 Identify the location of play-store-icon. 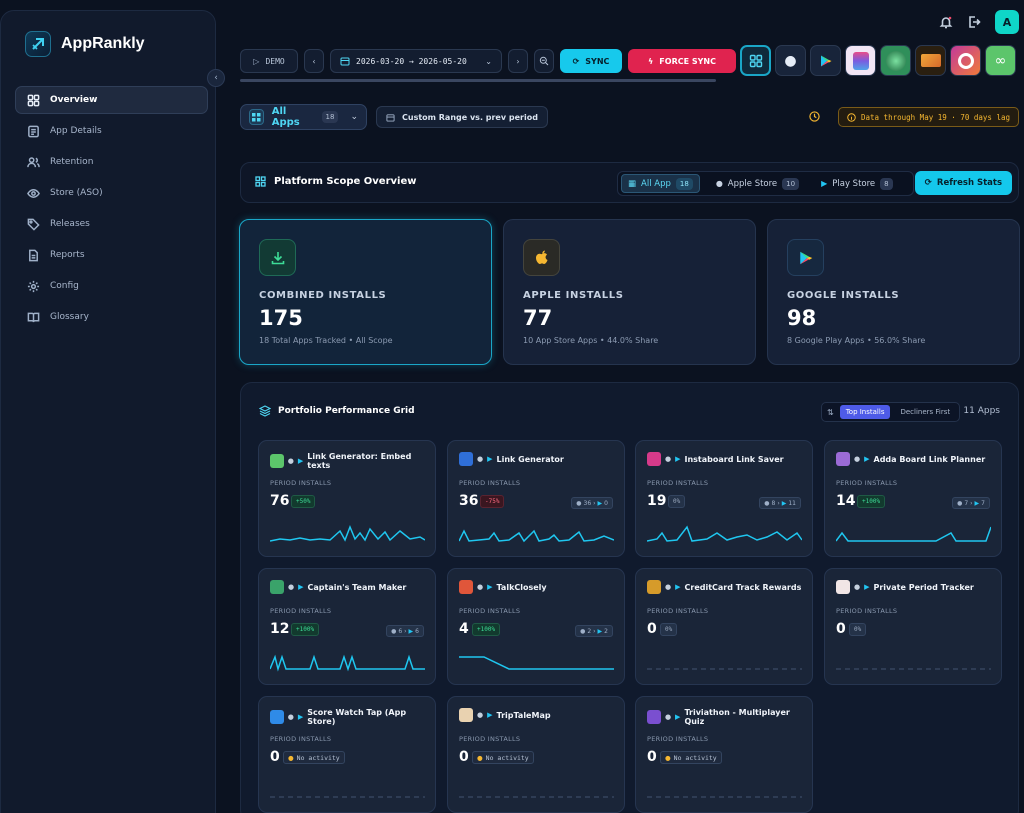
(825, 60).